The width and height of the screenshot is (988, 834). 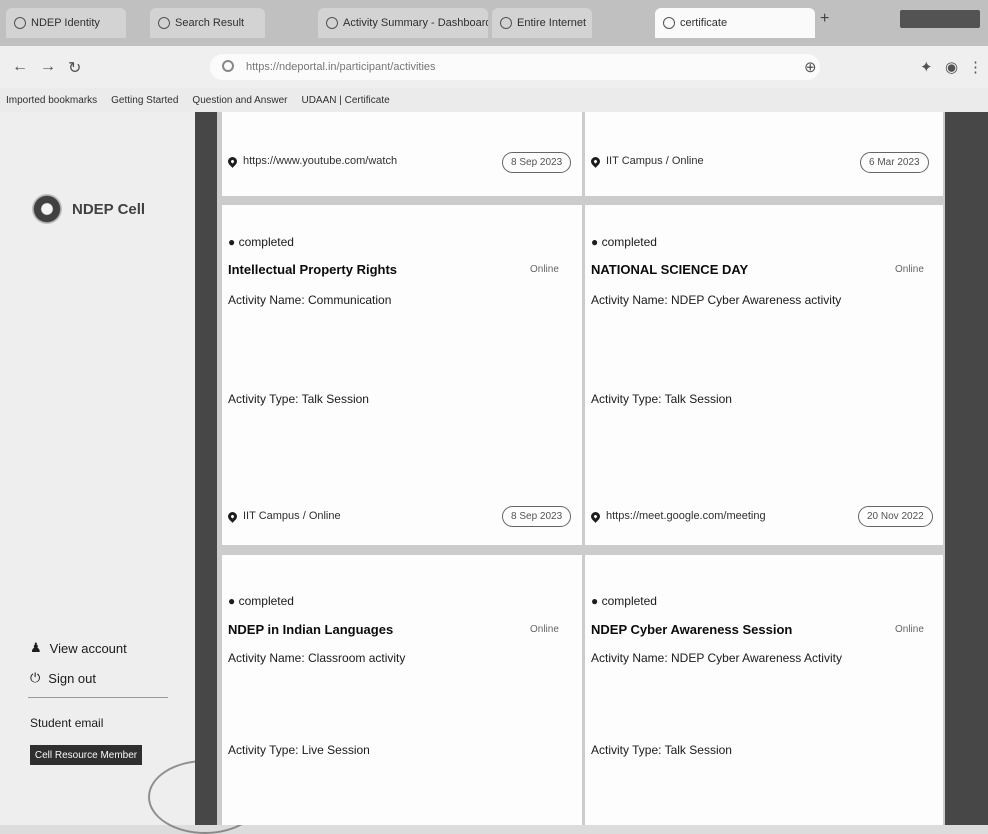 I want to click on activity-date: 6 Mar 2023, so click(x=894, y=162).